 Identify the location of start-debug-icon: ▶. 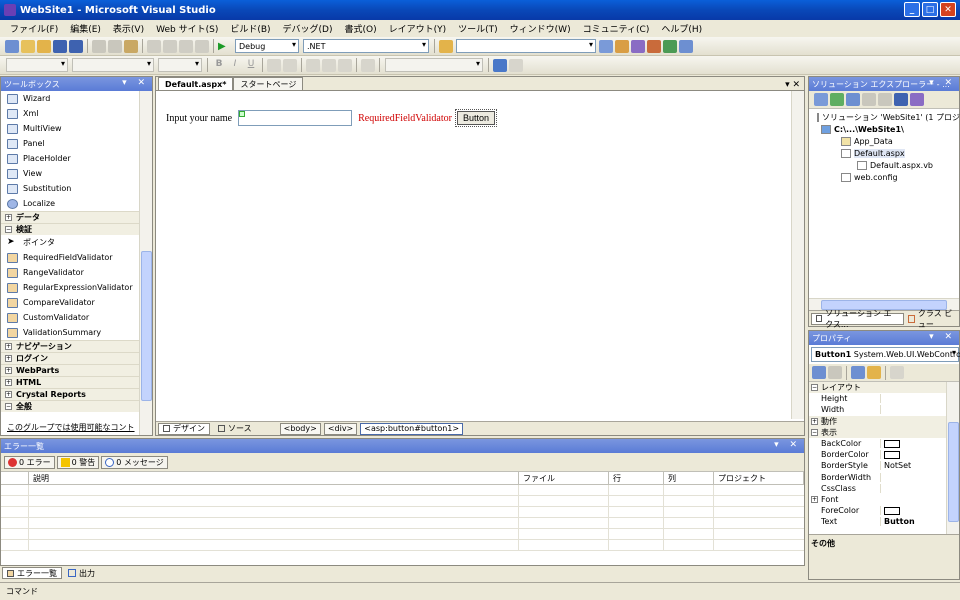
(225, 46).